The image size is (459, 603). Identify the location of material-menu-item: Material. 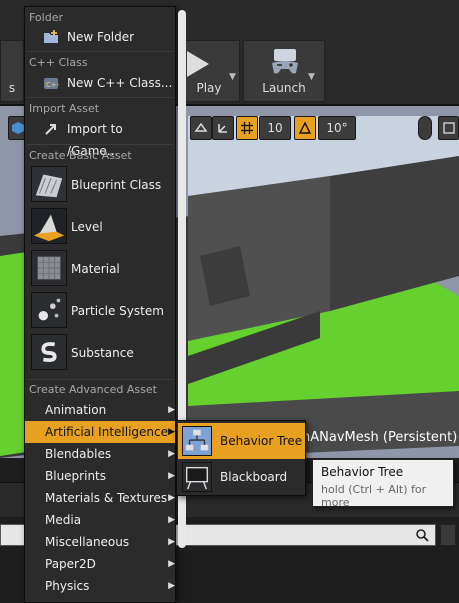
(100, 269).